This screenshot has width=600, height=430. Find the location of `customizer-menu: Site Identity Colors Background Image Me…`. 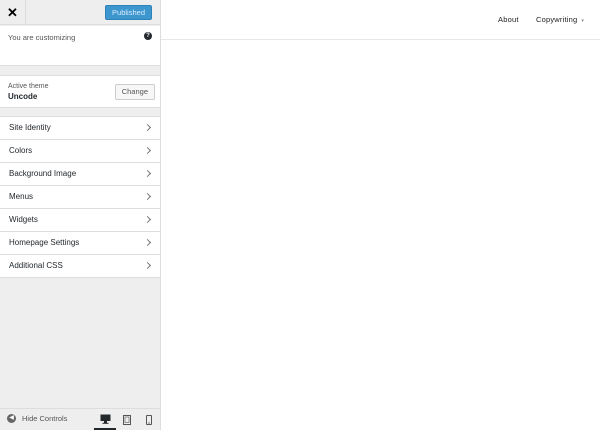

customizer-menu: Site Identity Colors Background Image Me… is located at coordinates (80, 197).